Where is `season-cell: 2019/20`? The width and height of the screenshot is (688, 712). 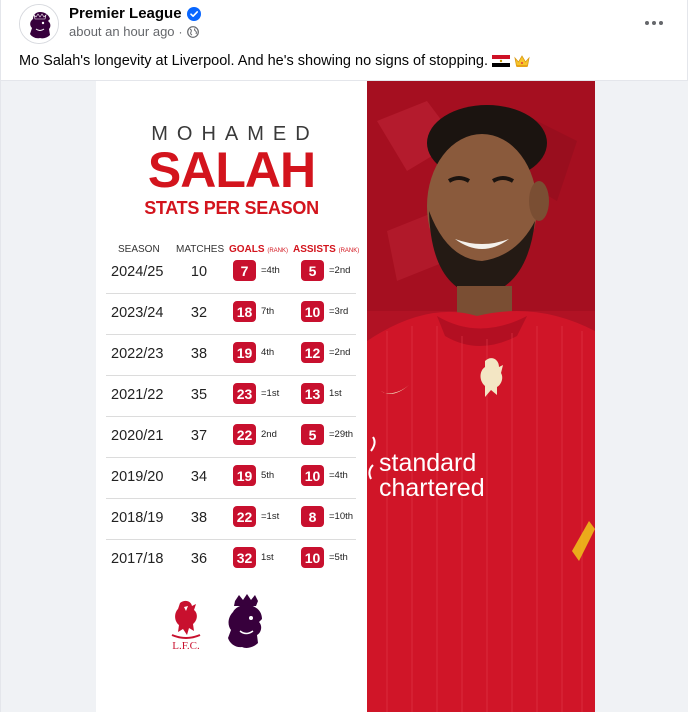 season-cell: 2019/20 is located at coordinates (137, 477).